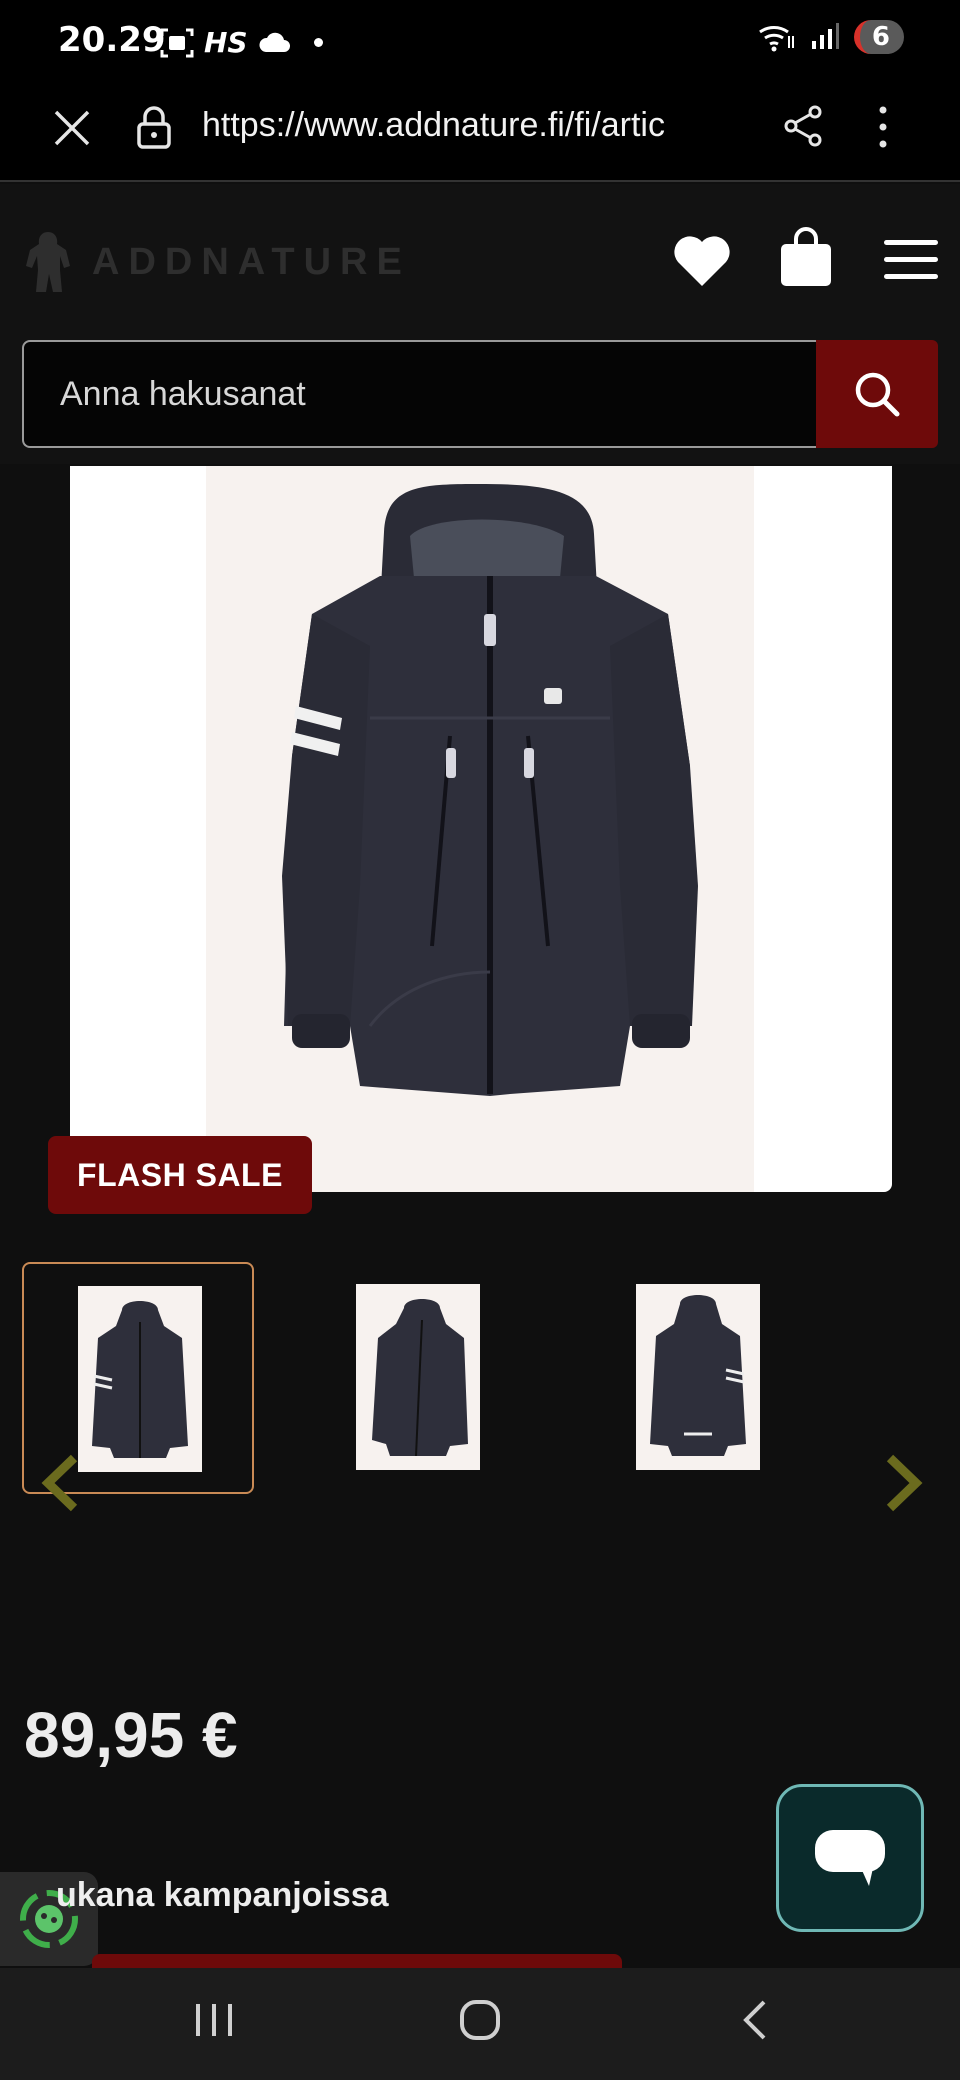 The width and height of the screenshot is (960, 2080). I want to click on home-icon, so click(480, 2020).